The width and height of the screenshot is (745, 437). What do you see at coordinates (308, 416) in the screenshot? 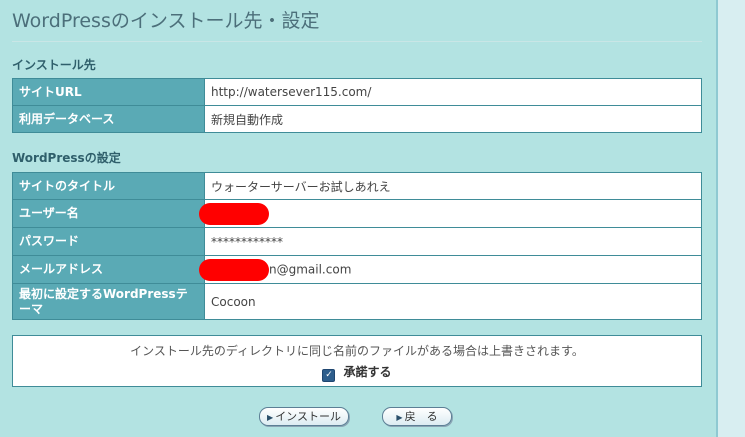
I see `install-button-label: インストール` at bounding box center [308, 416].